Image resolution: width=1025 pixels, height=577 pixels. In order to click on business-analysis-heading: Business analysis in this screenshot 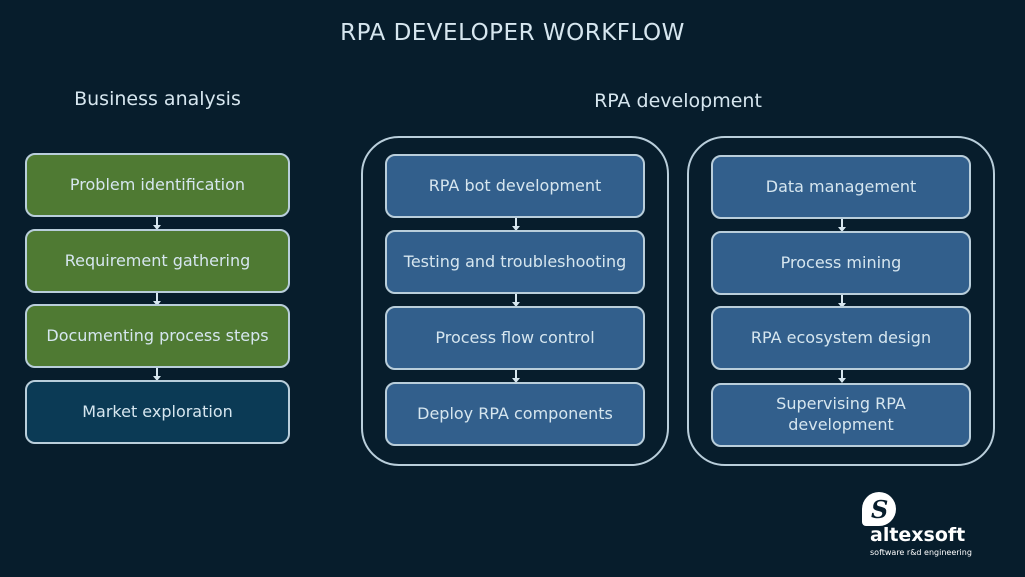, I will do `click(157, 99)`.